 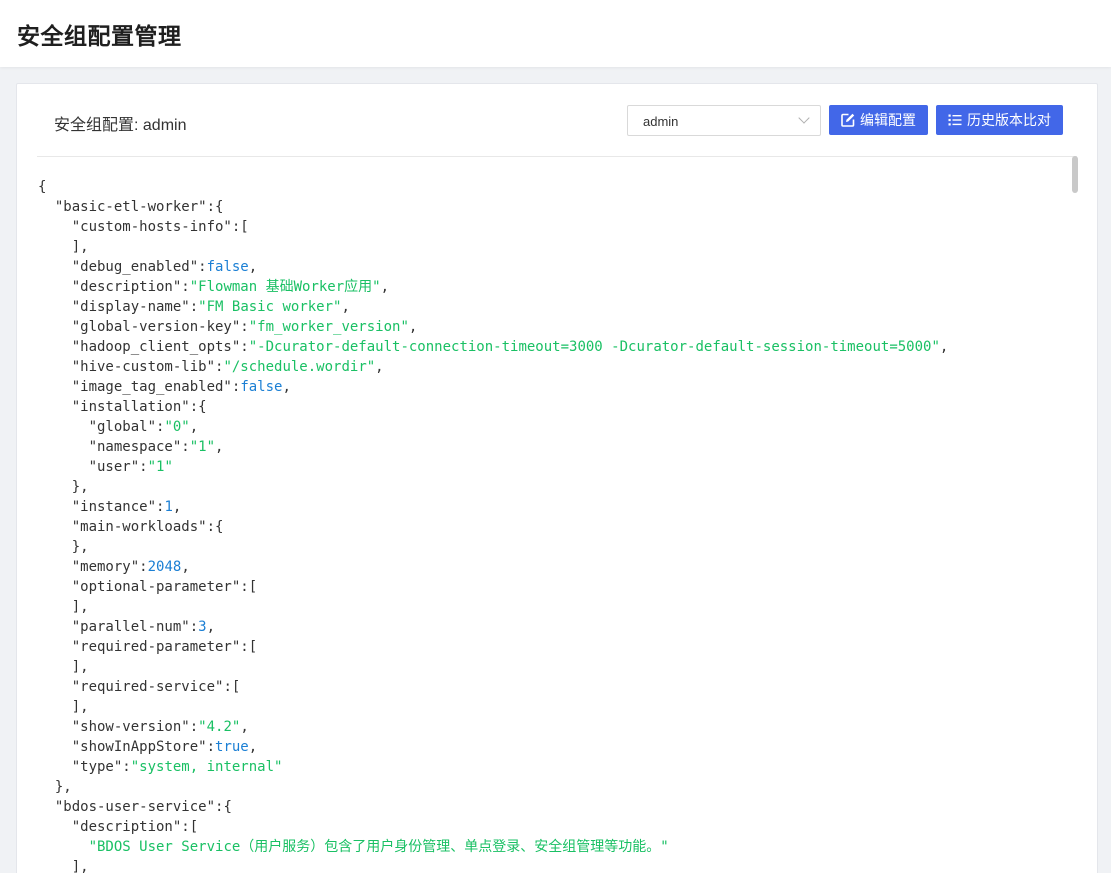 I want to click on json-key: "type", so click(x=97, y=767).